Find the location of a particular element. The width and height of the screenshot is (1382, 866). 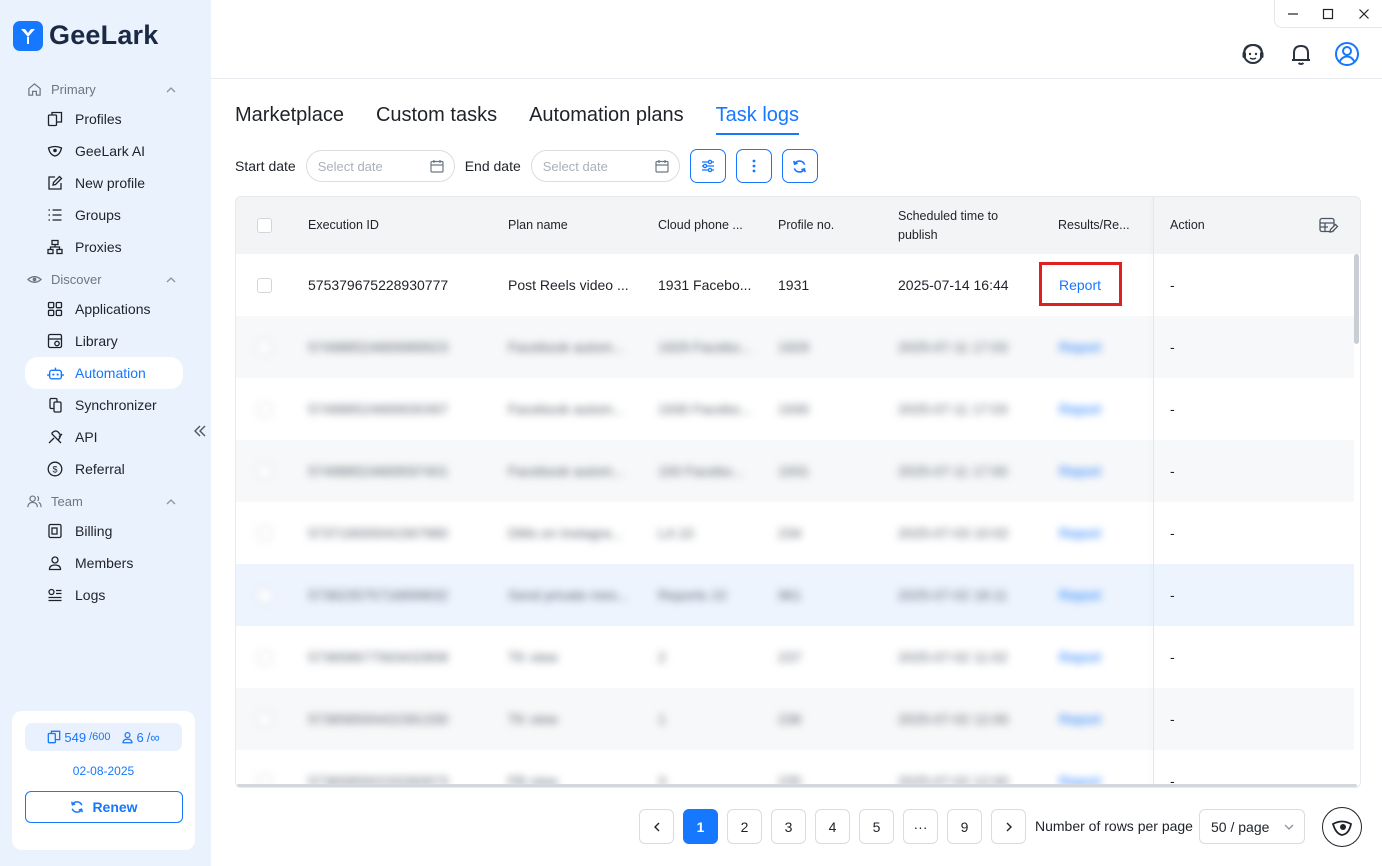

sidebar-item-billing: Billing is located at coordinates (104, 531).